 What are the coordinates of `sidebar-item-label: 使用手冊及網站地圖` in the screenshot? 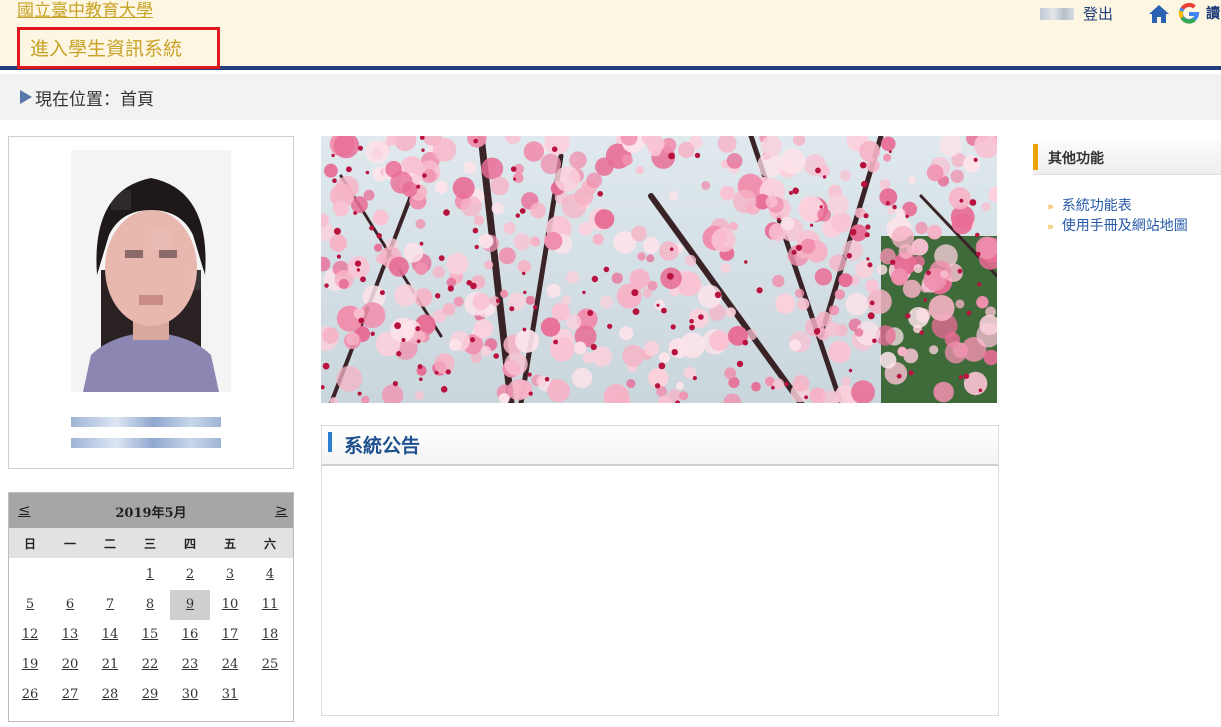 It's located at (1124, 226).